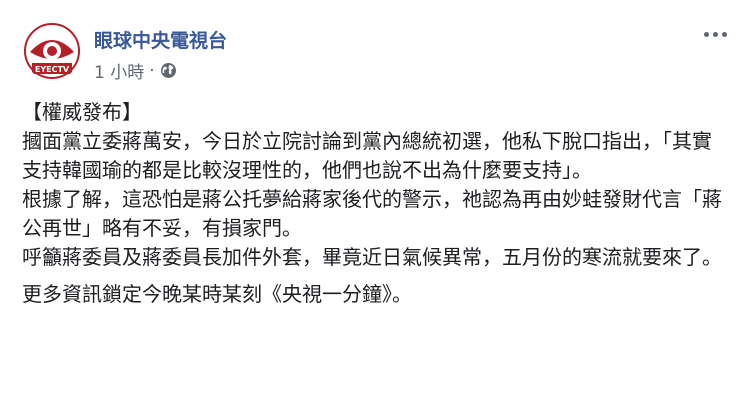 The width and height of the screenshot is (743, 413). I want to click on globe-icon, so click(168, 70).